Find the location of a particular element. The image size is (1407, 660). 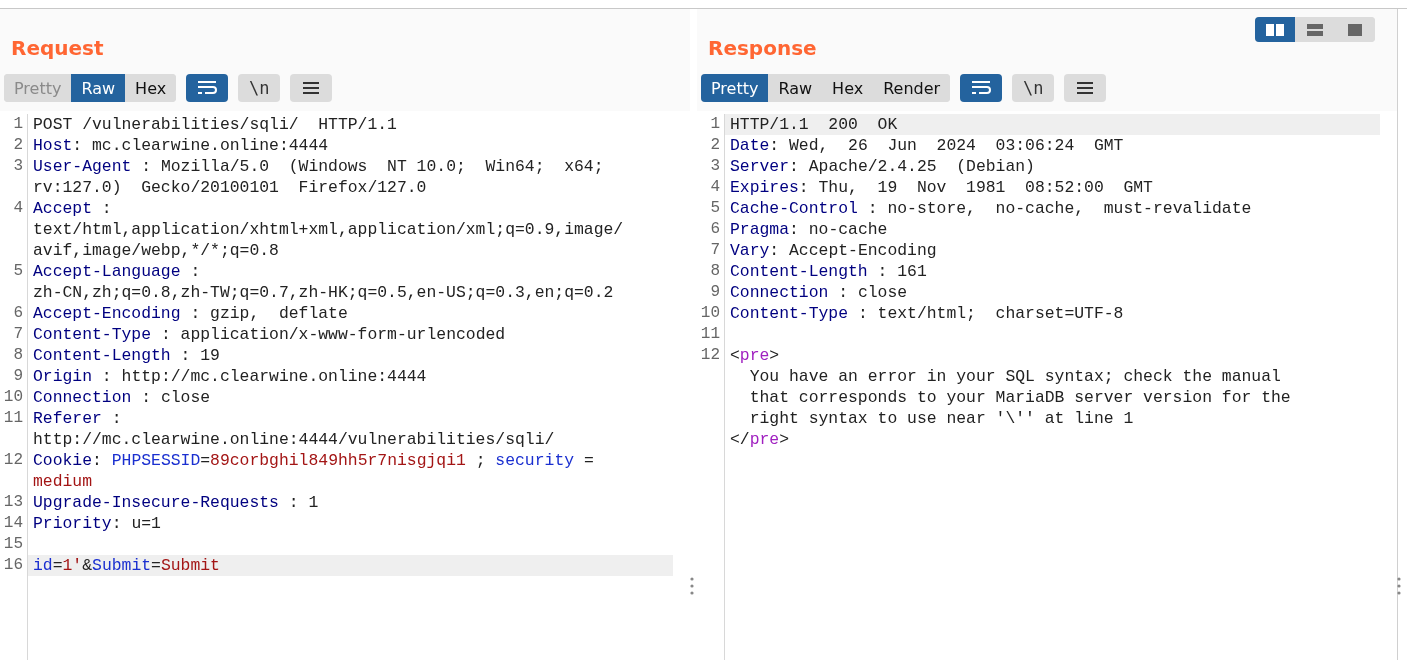

code-line: Pragma: no-cache is located at coordinates (809, 229).